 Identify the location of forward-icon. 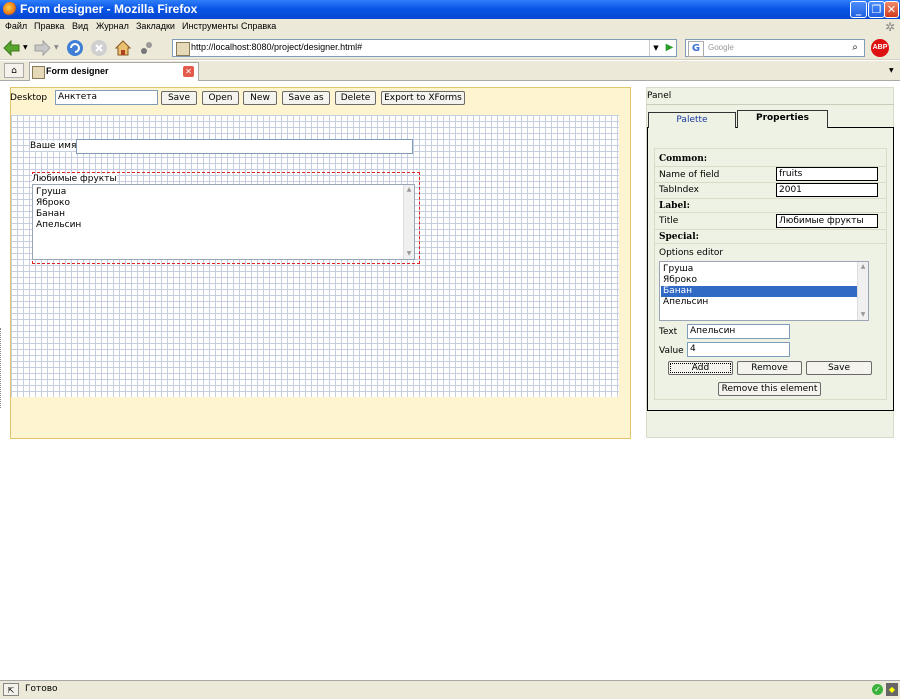
(42, 48).